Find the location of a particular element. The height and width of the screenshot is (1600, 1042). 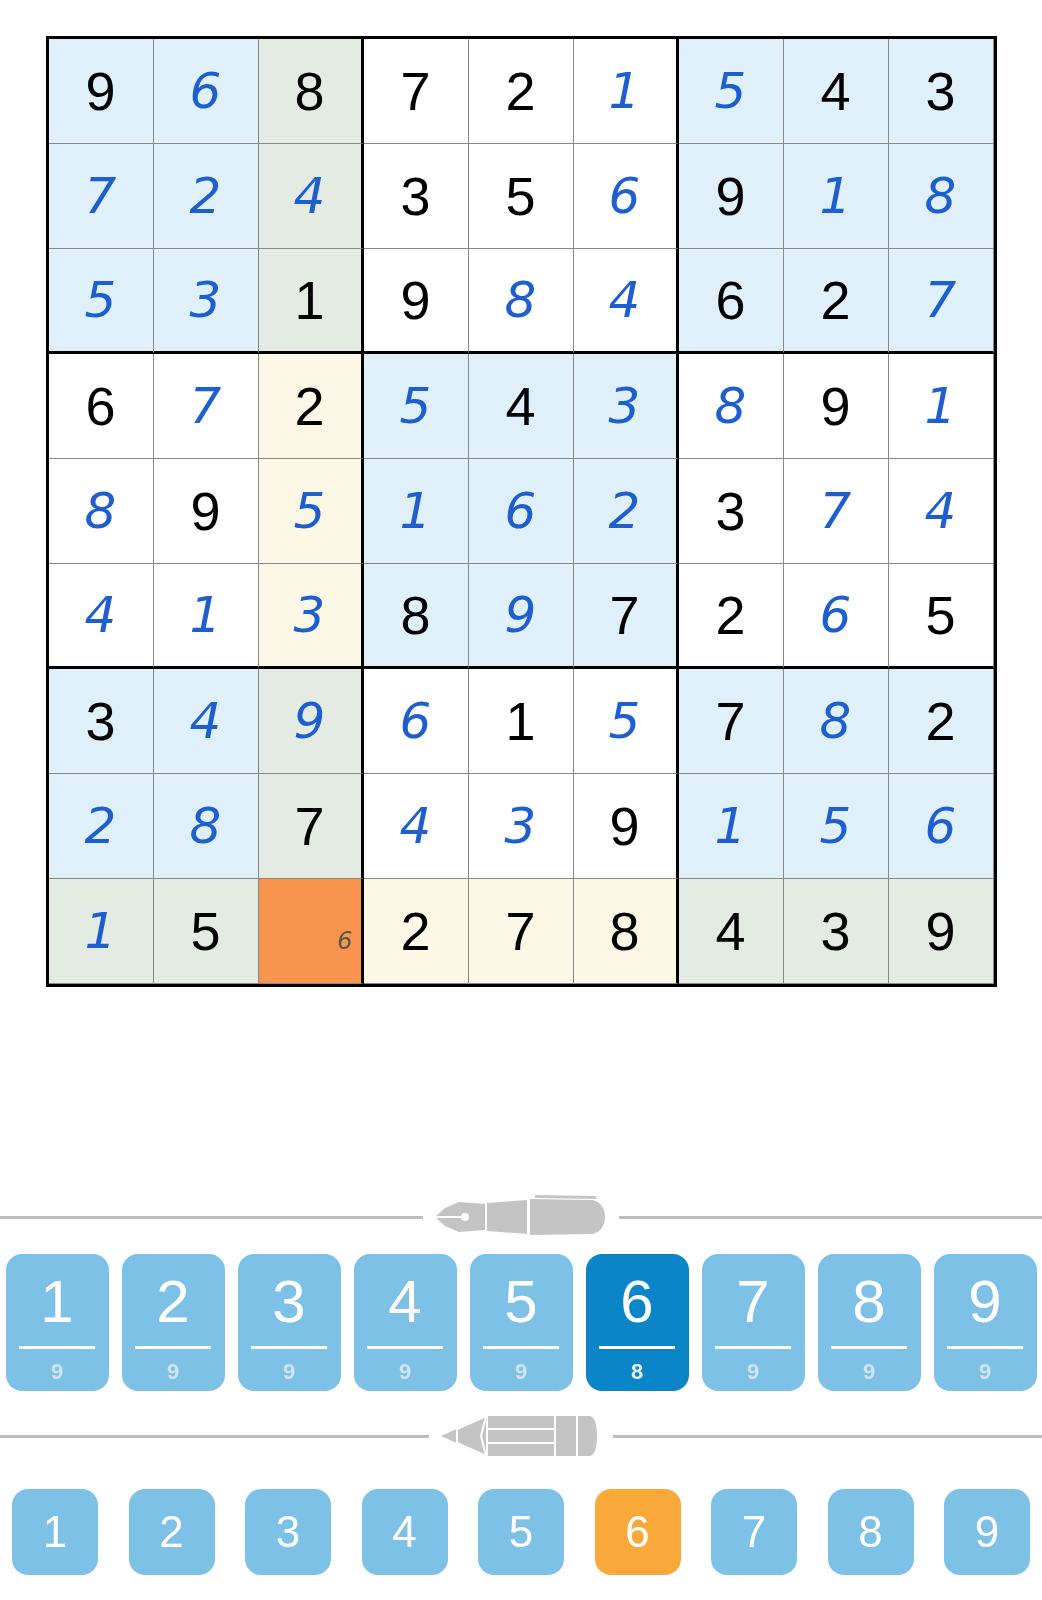

digit-key: 6 8 is located at coordinates (637, 1322).